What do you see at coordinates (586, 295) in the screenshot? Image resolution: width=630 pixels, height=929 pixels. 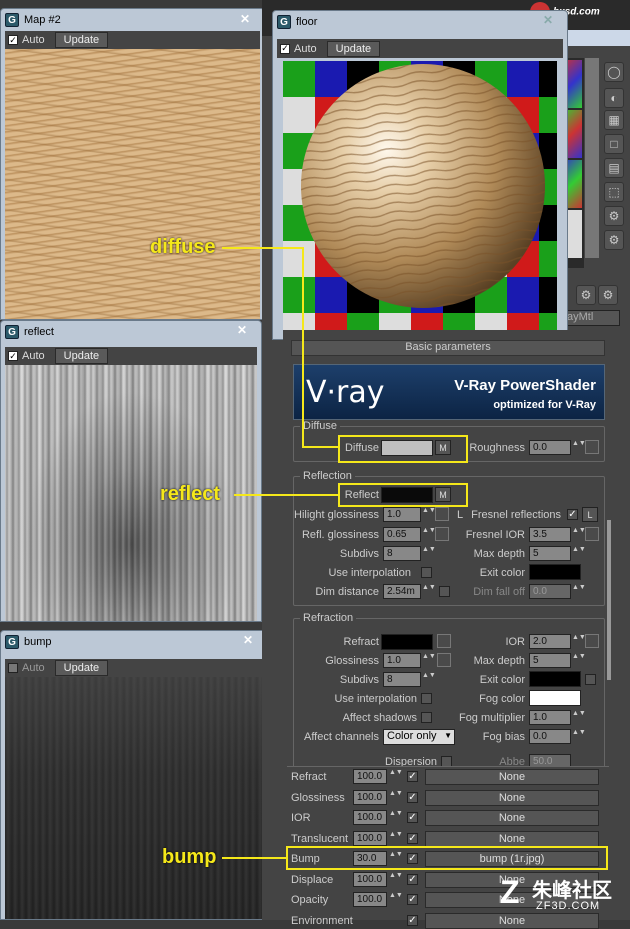 I see `pick-material-icon: ⚙` at bounding box center [586, 295].